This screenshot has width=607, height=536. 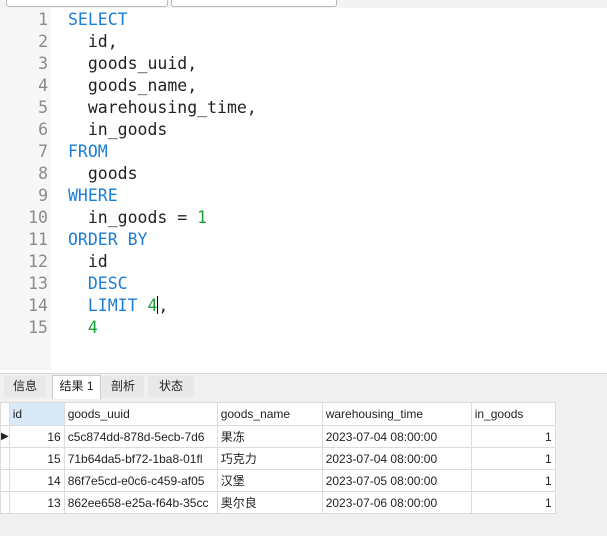 What do you see at coordinates (43, 19) in the screenshot?
I see `line-number: 1` at bounding box center [43, 19].